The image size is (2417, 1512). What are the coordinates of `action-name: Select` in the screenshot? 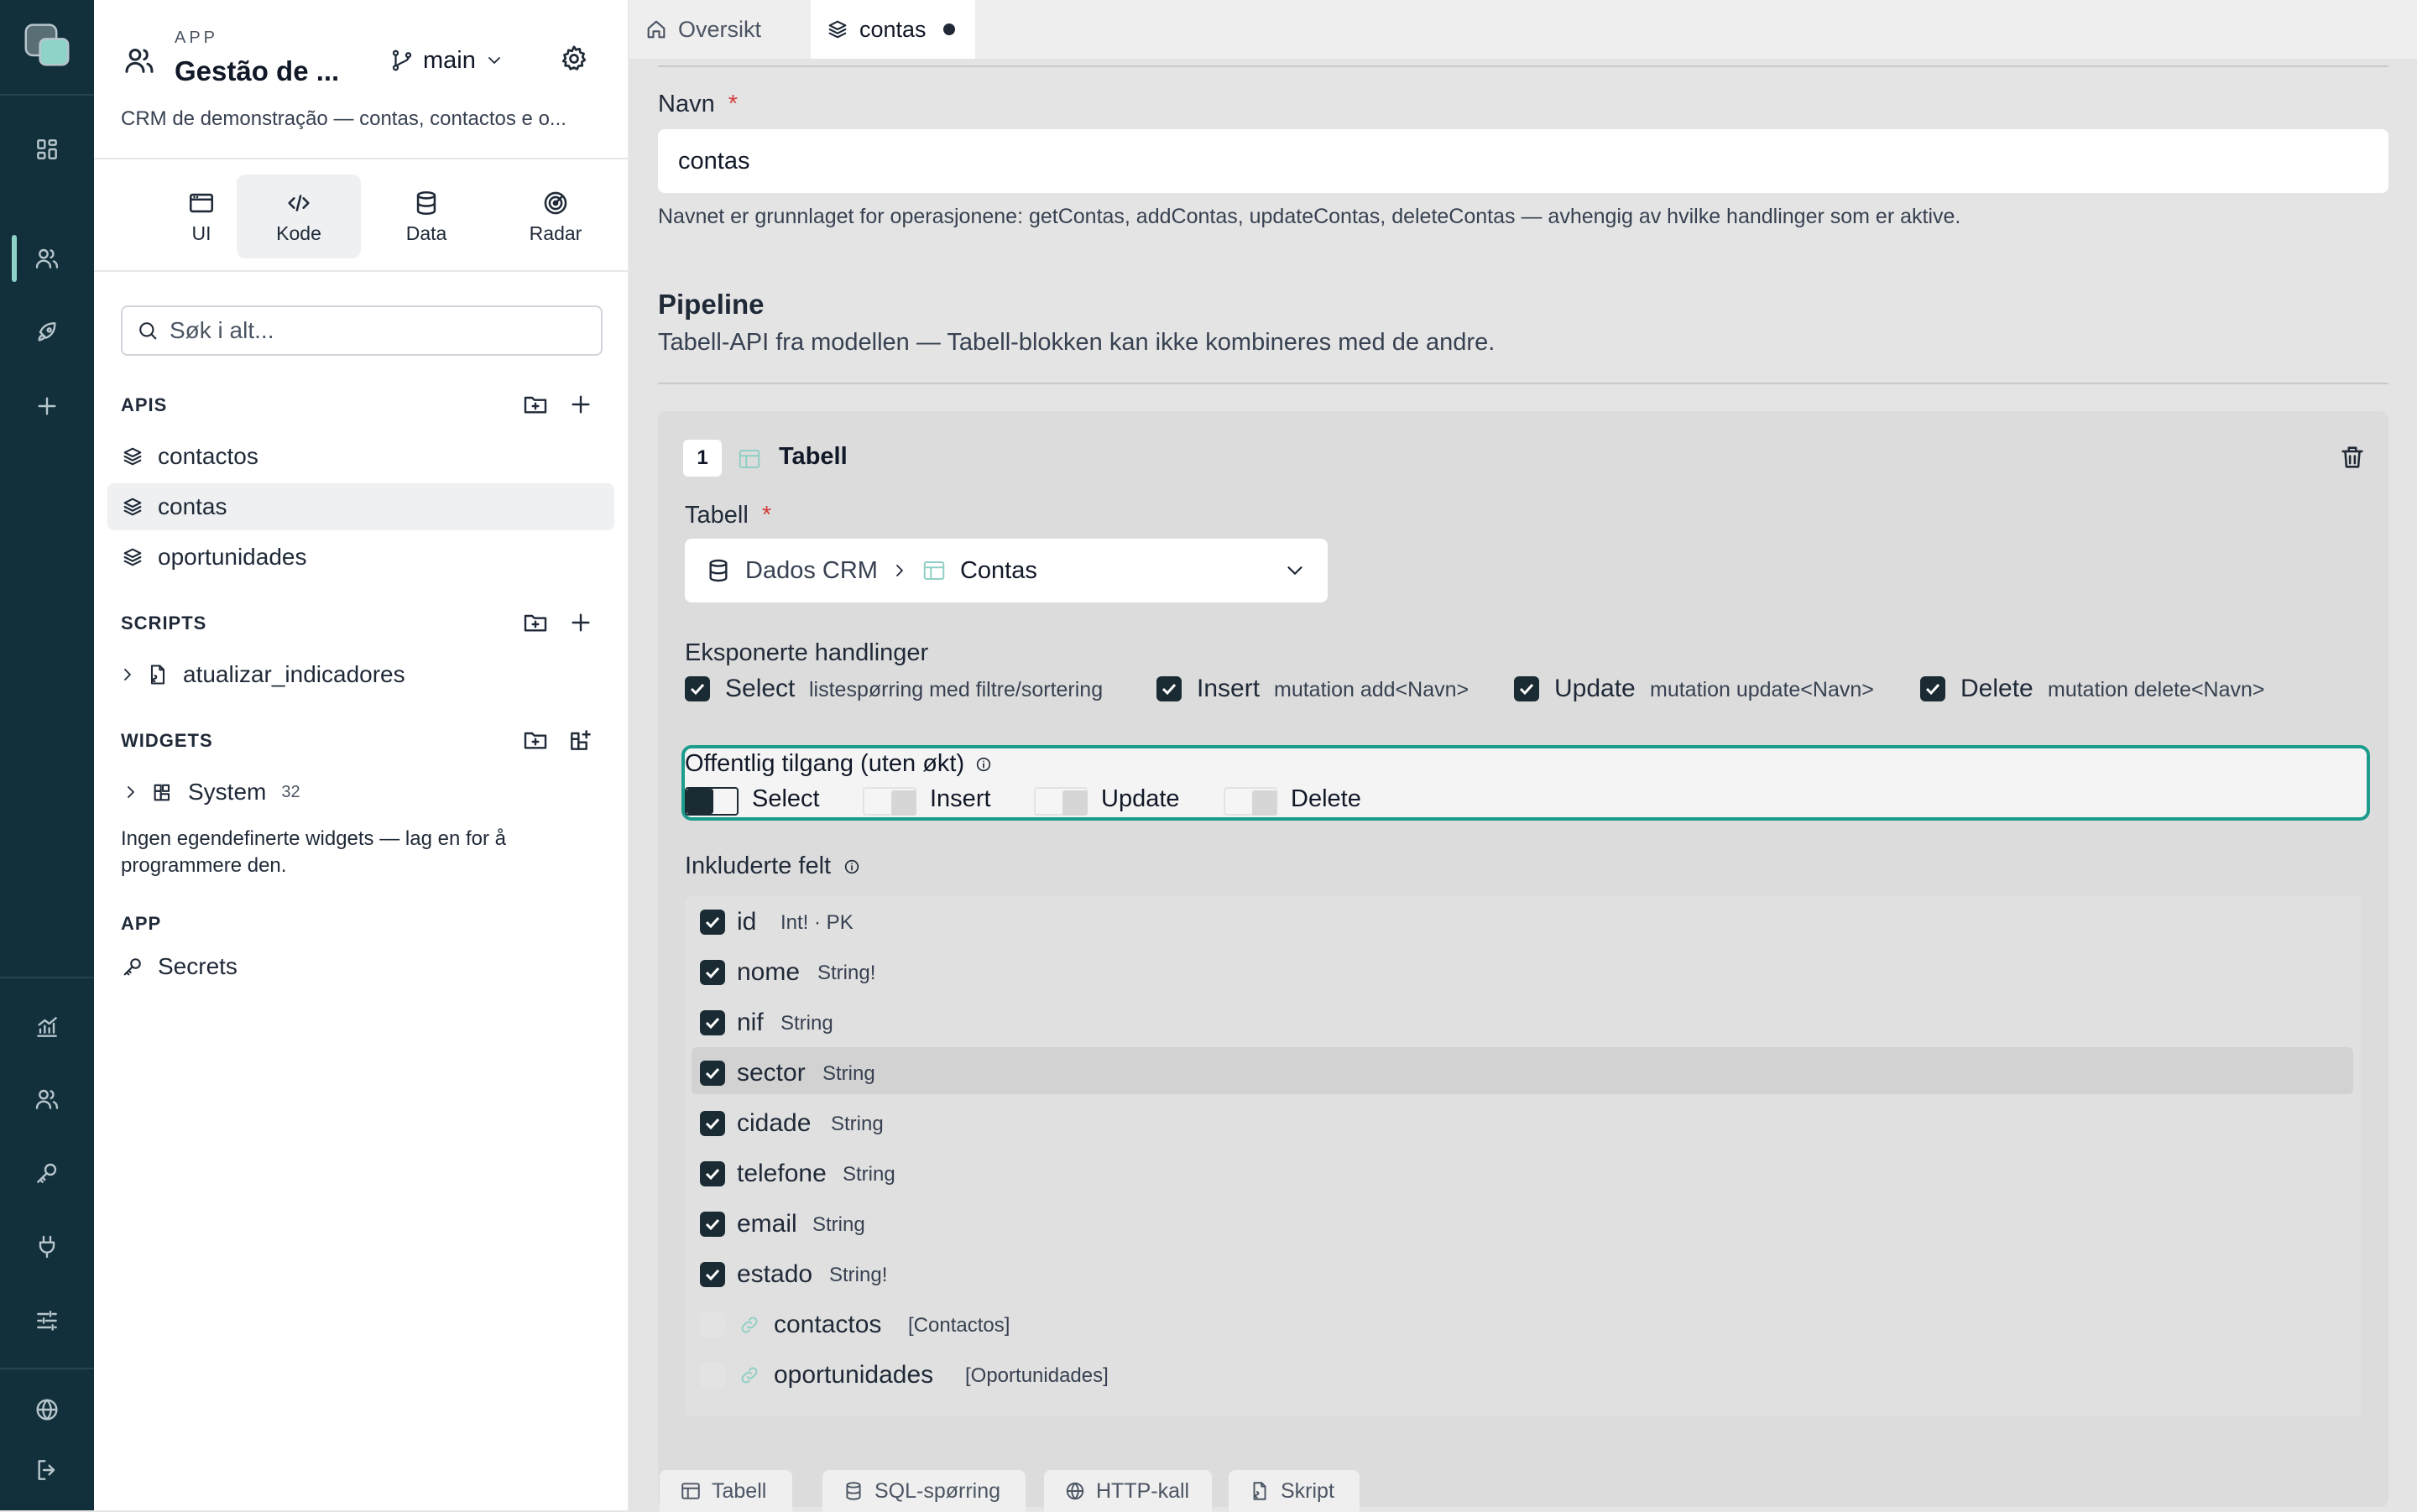 It's located at (760, 688).